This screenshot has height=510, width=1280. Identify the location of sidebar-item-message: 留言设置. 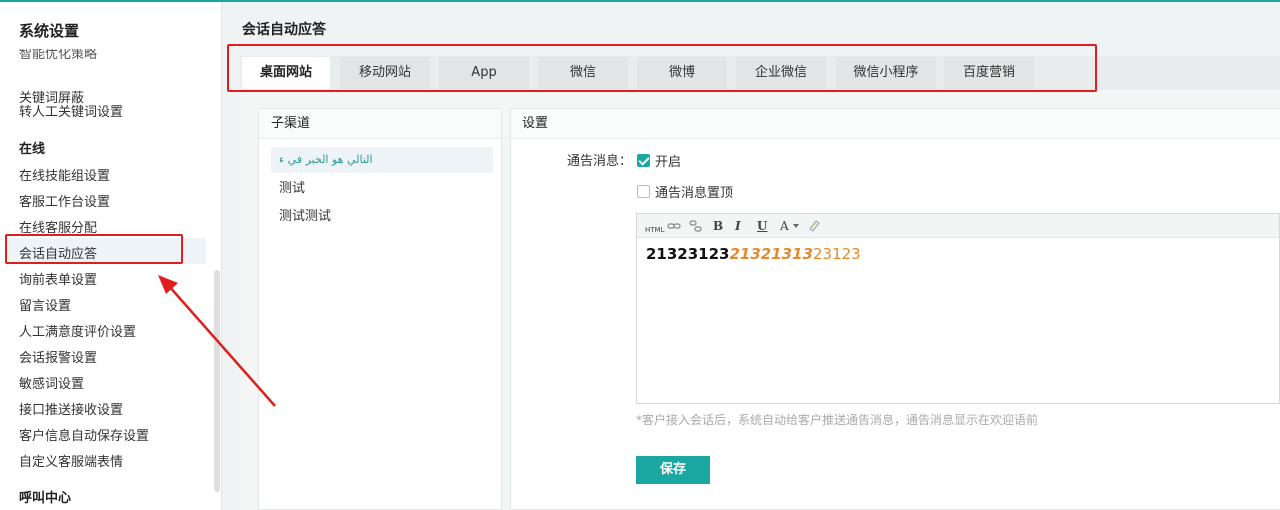
(45, 304).